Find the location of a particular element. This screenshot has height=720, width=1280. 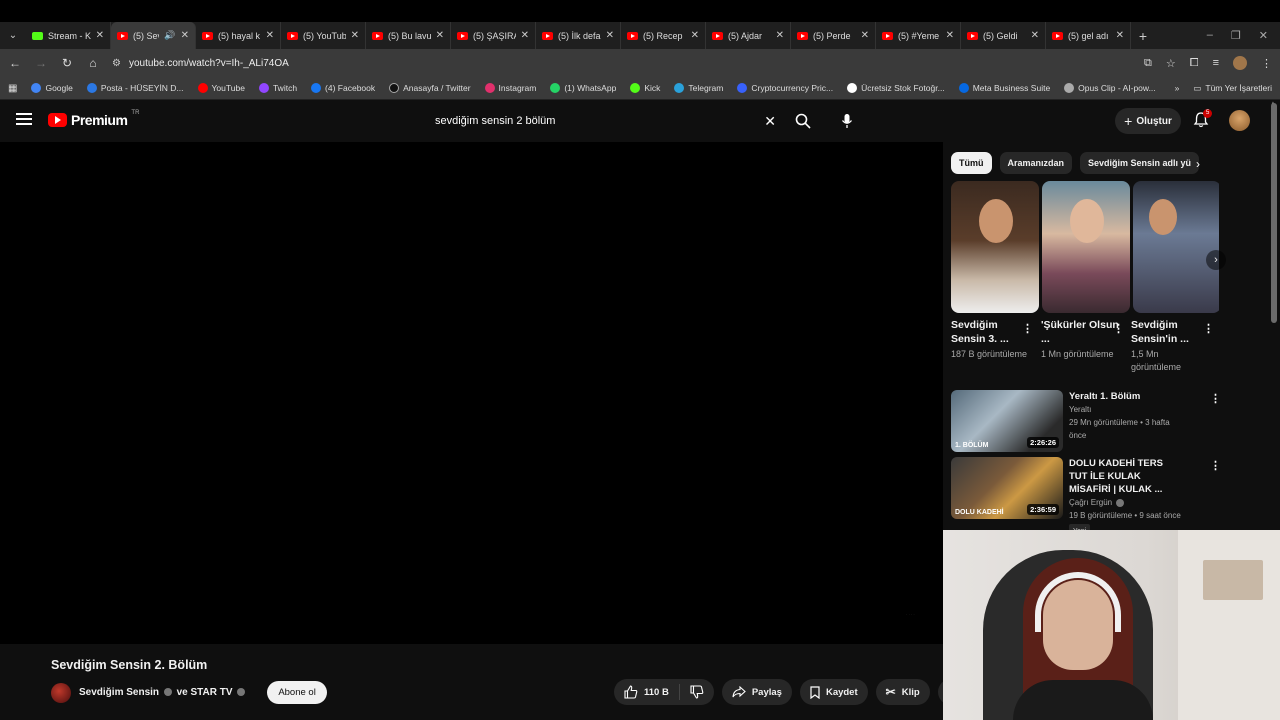

profile-avatar is located at coordinates (1240, 63).